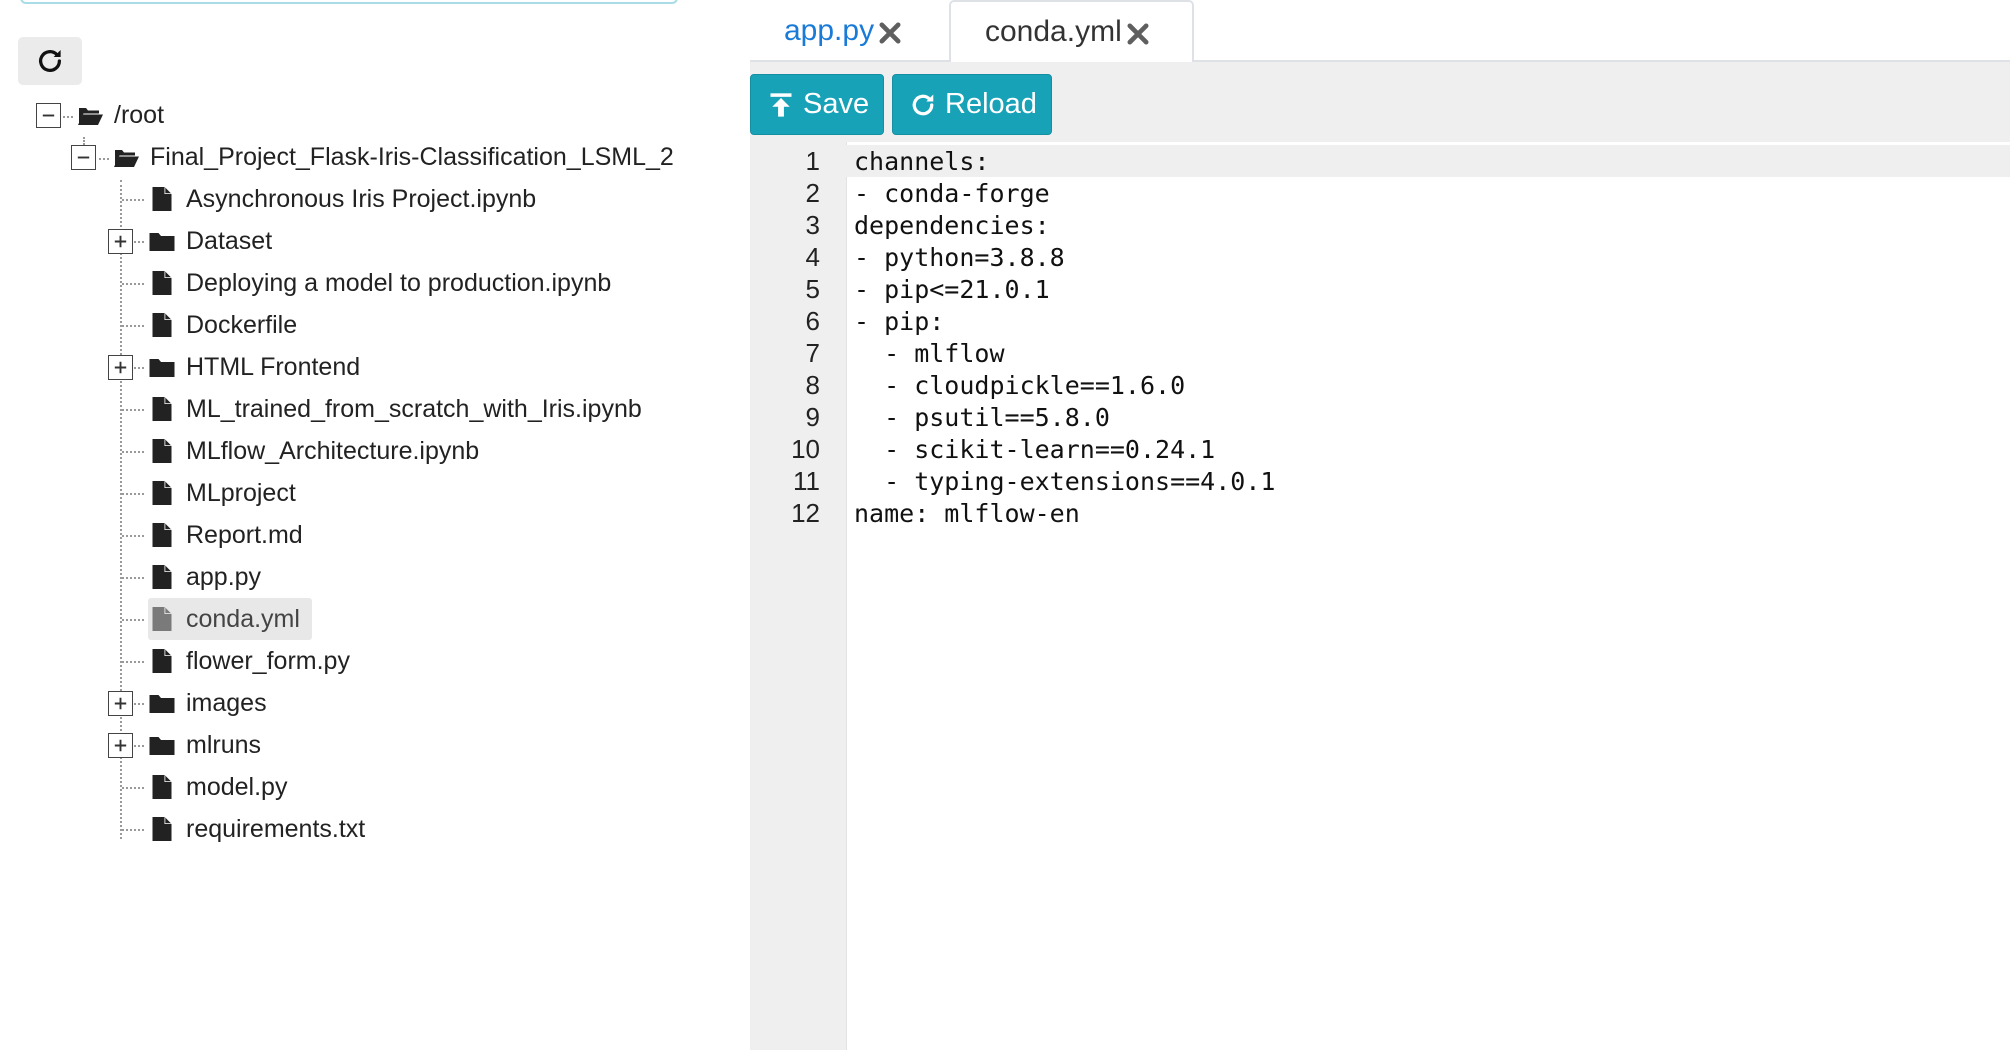 The height and width of the screenshot is (1050, 2010). I want to click on tree-item-label: MLflow_Architecture.ipynb, so click(333, 451).